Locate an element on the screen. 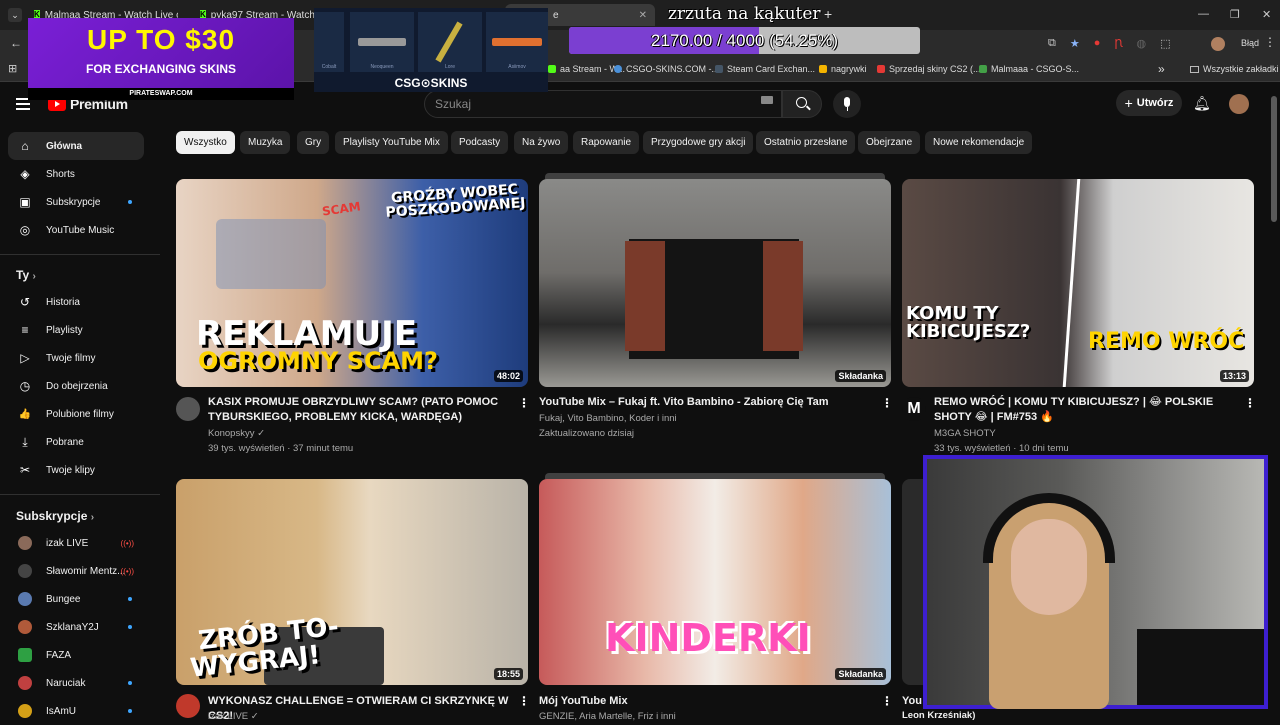 Image resolution: width=1280 pixels, height=725 pixels. profile-avatar is located at coordinates (1218, 44).